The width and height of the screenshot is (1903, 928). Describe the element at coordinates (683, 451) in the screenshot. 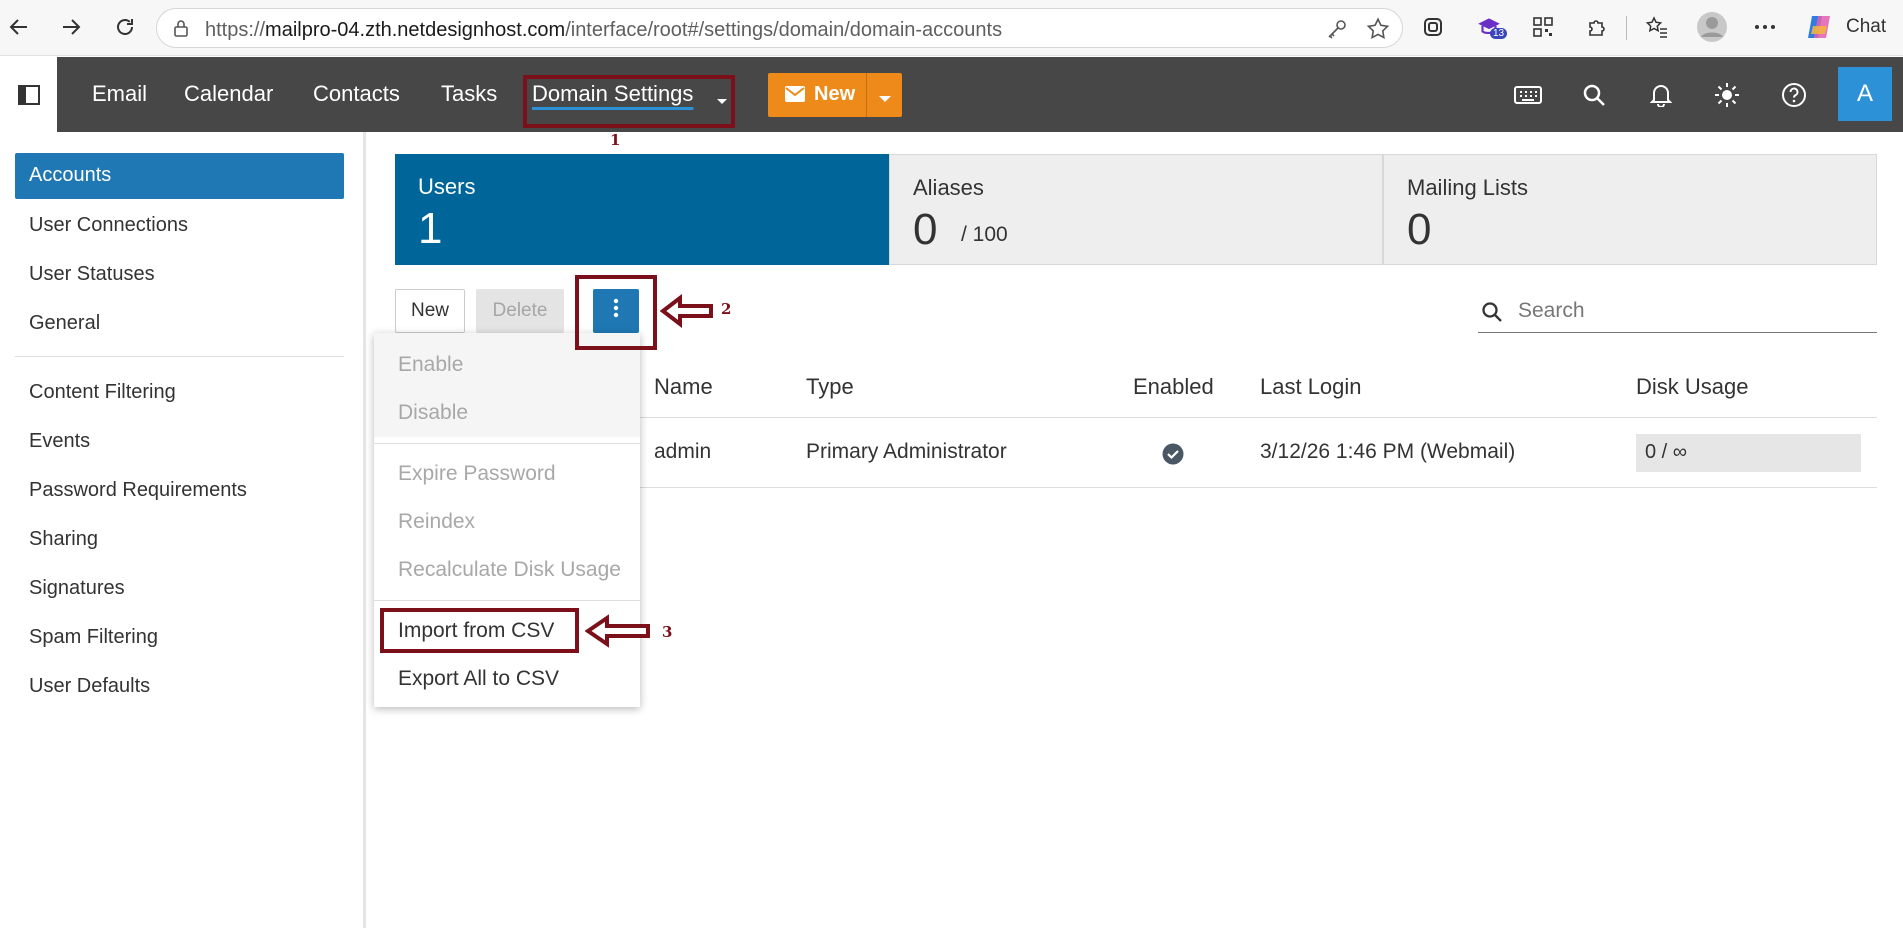

I see `cell-name: admin` at that location.